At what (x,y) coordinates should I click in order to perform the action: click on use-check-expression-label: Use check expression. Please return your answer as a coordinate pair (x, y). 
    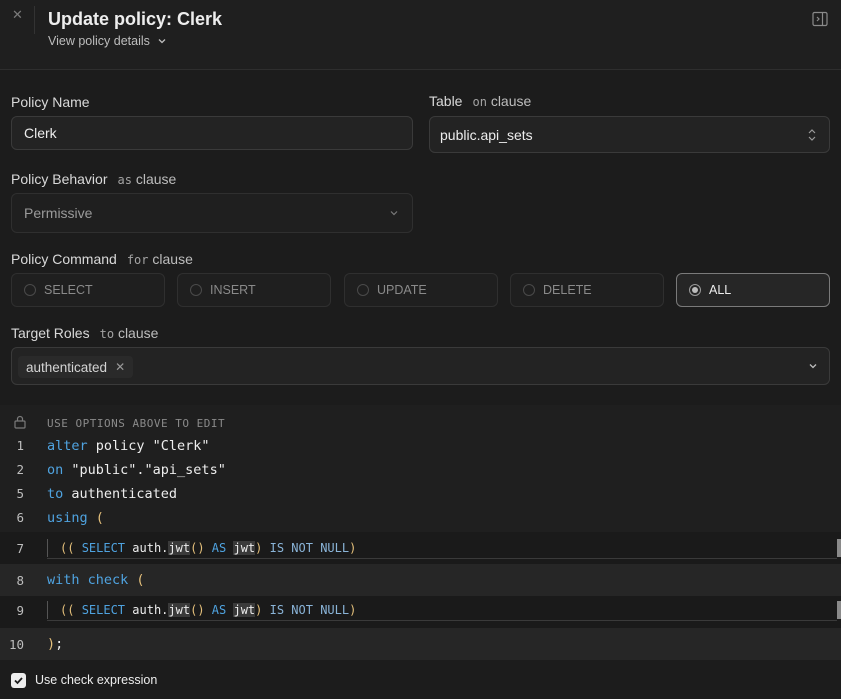
    Looking at the image, I should click on (96, 680).